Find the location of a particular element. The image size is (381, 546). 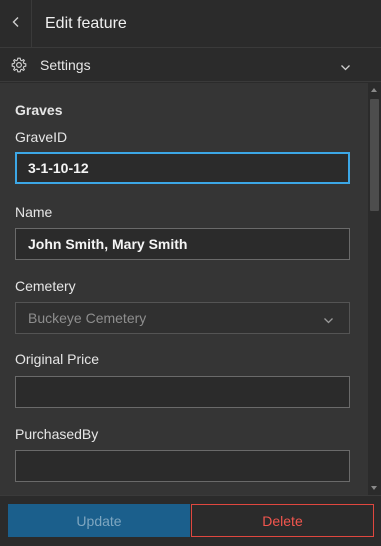

scroll-down-icon is located at coordinates (374, 488).